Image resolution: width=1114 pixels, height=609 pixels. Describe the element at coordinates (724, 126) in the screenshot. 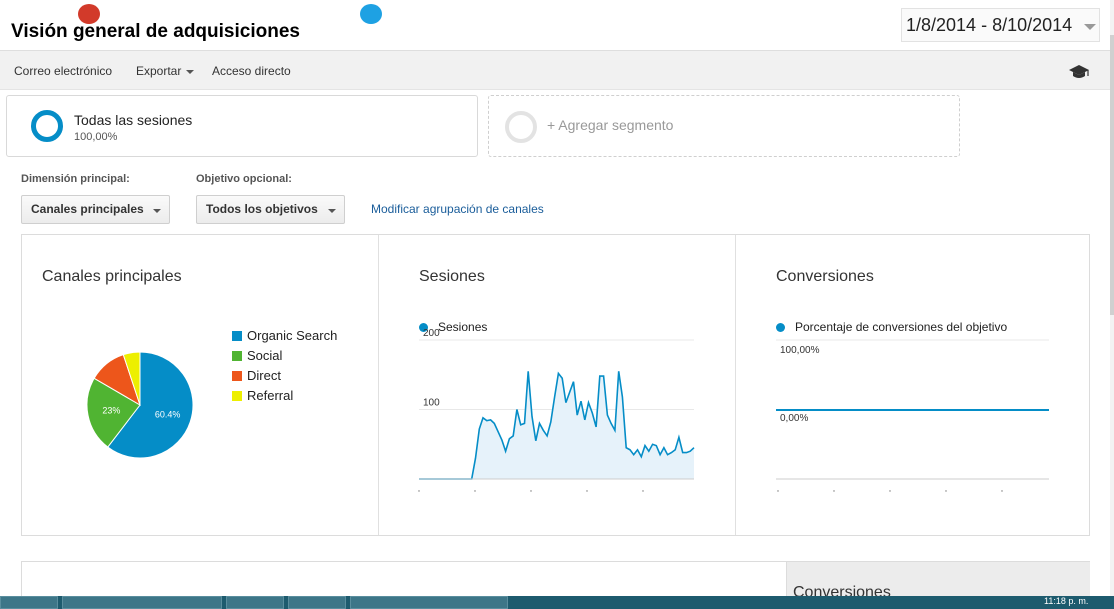

I see `add-segment-button: + Agregar segmento` at that location.